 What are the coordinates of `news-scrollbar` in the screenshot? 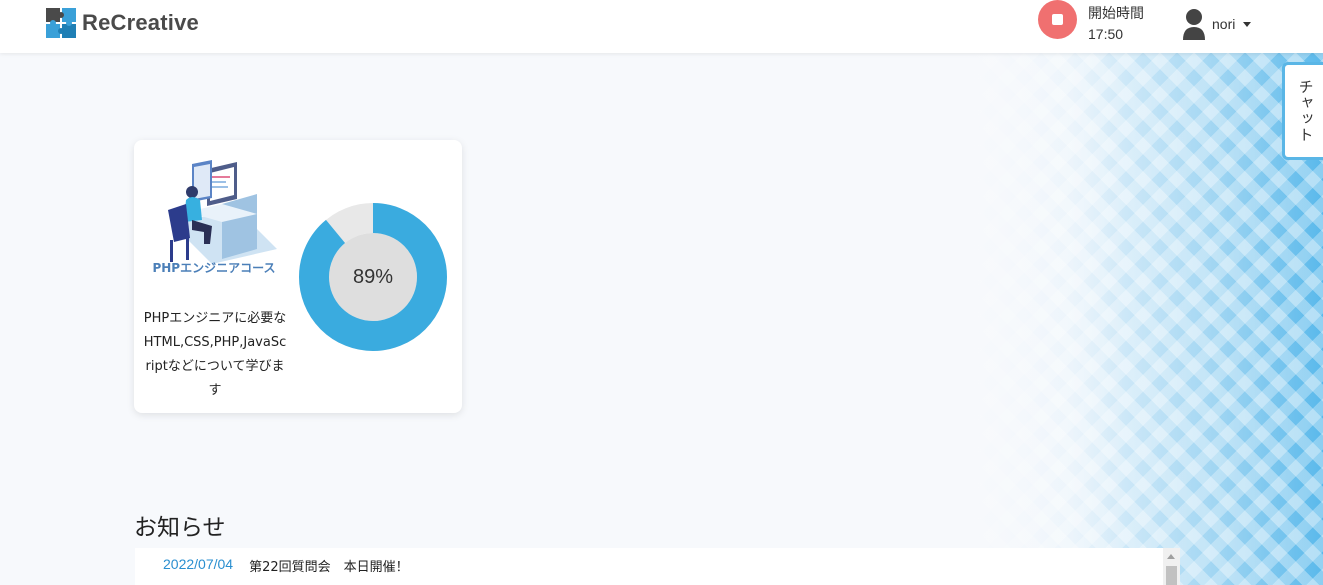 It's located at (1171, 566).